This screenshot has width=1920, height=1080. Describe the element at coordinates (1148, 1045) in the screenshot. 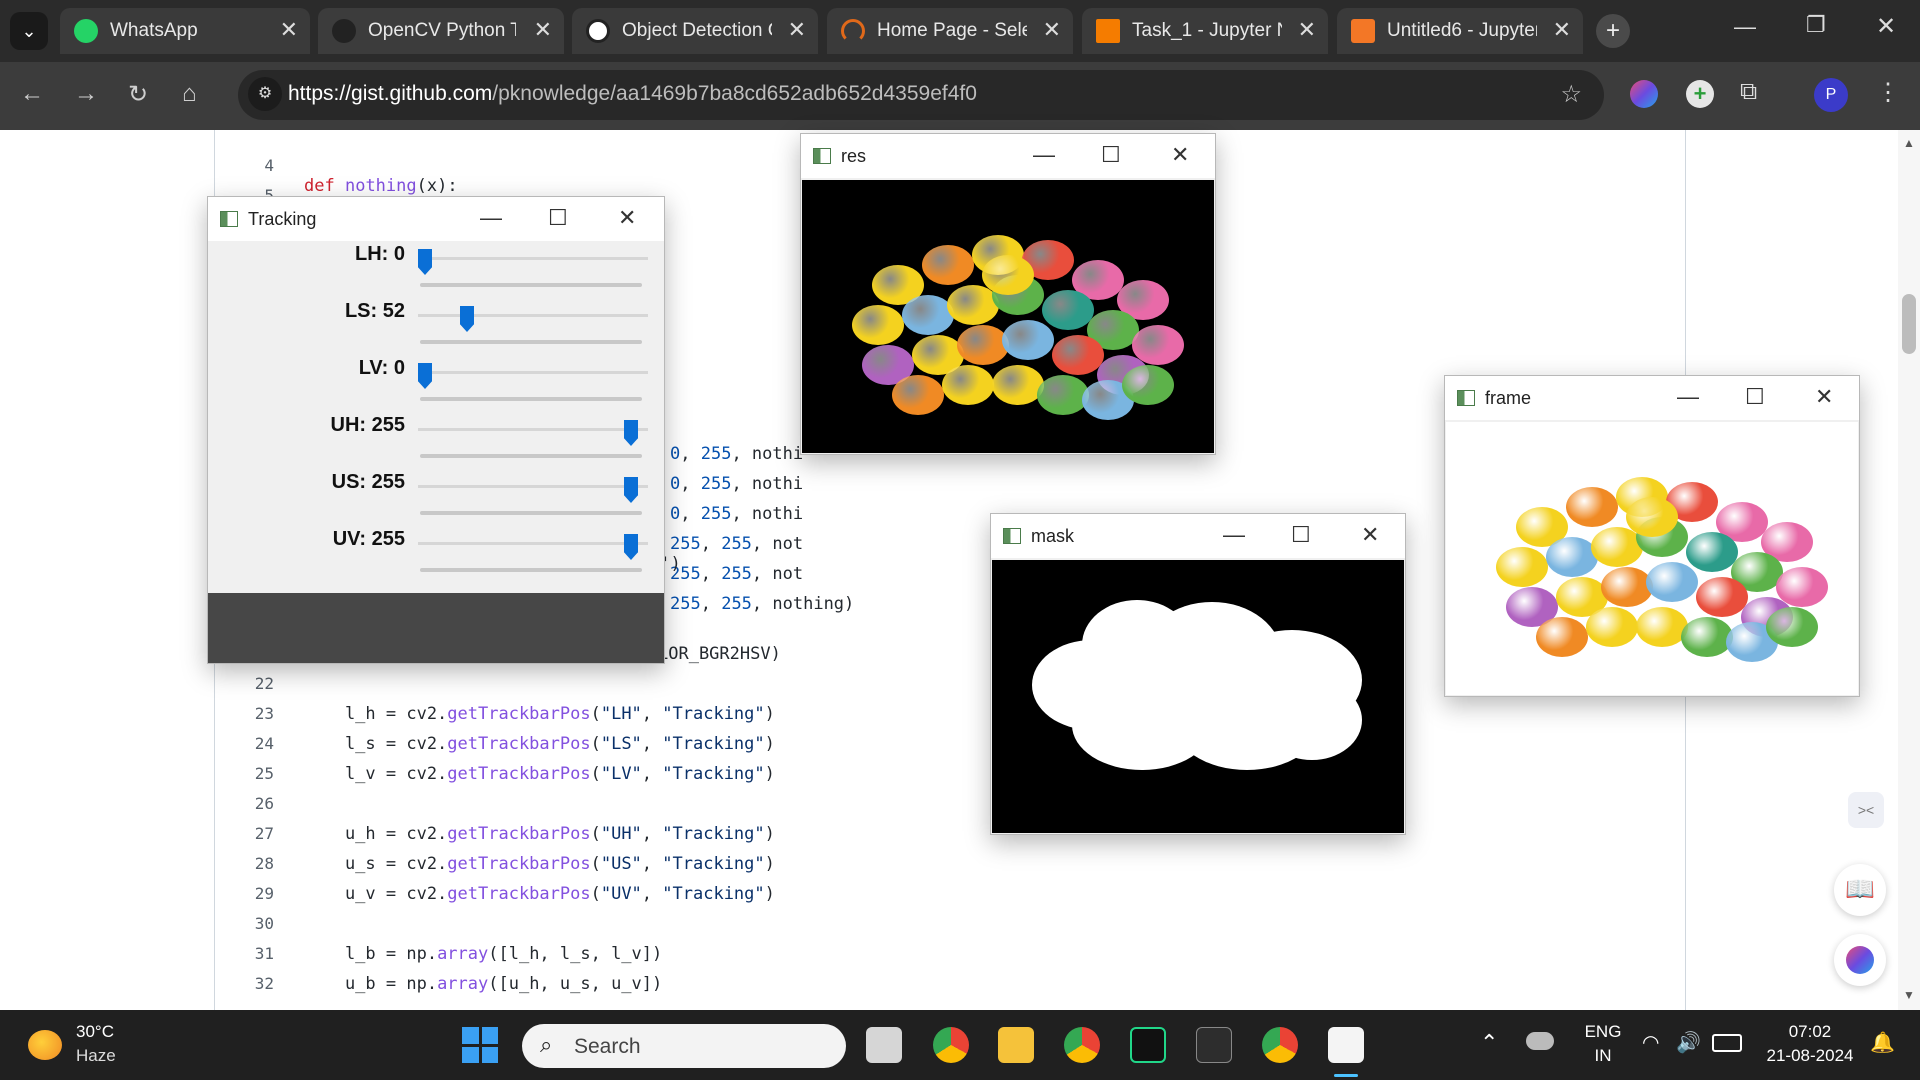

I see `pycharm-icon` at that location.